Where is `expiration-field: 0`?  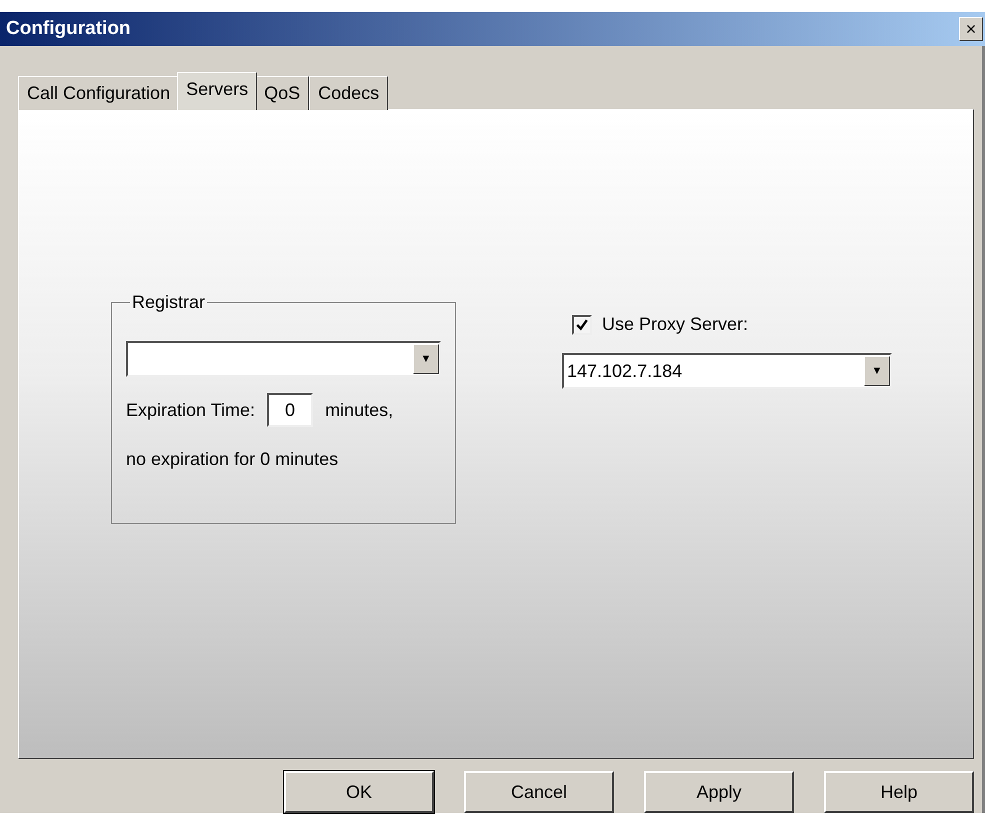 expiration-field: 0 is located at coordinates (290, 410).